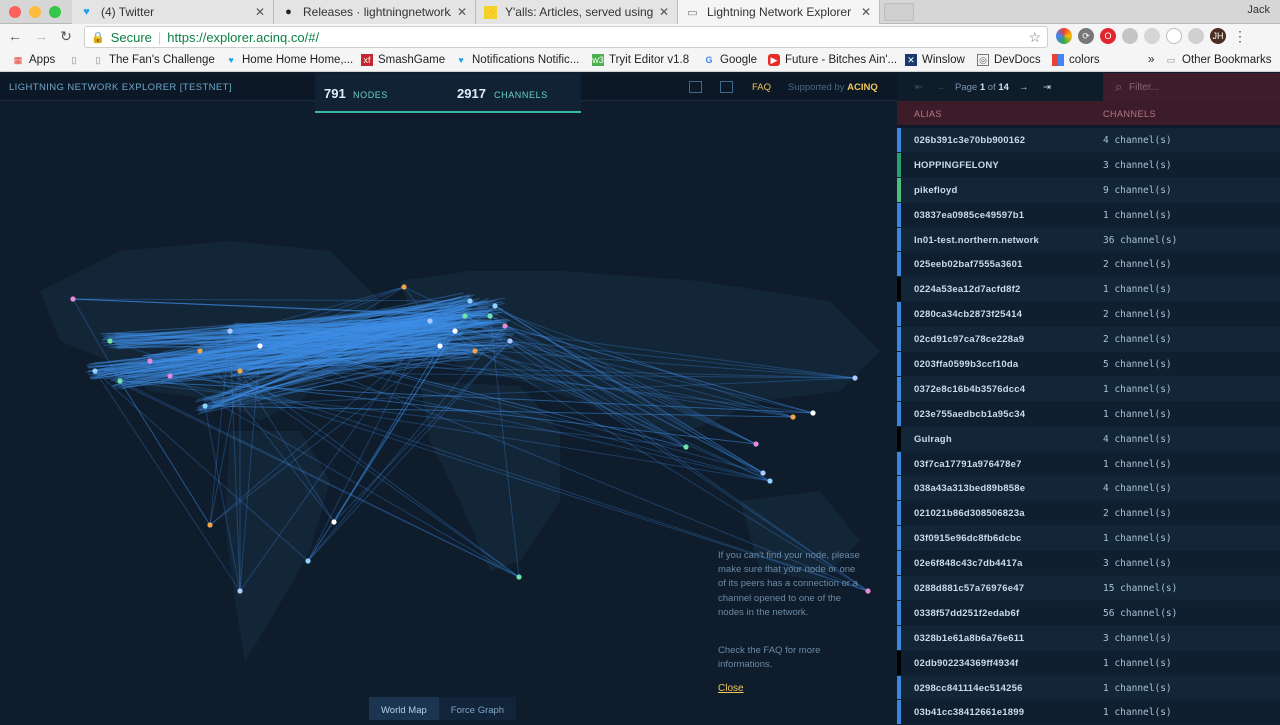 This screenshot has width=1280, height=725. I want to click on reload-icon: ↻, so click(66, 36).